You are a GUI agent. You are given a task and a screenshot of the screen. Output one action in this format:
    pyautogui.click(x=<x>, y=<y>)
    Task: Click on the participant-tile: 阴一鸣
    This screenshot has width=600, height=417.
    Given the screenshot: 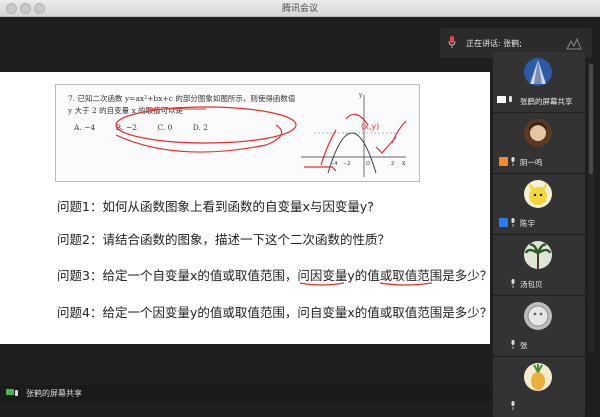 What is the action you would take?
    pyautogui.click(x=539, y=143)
    